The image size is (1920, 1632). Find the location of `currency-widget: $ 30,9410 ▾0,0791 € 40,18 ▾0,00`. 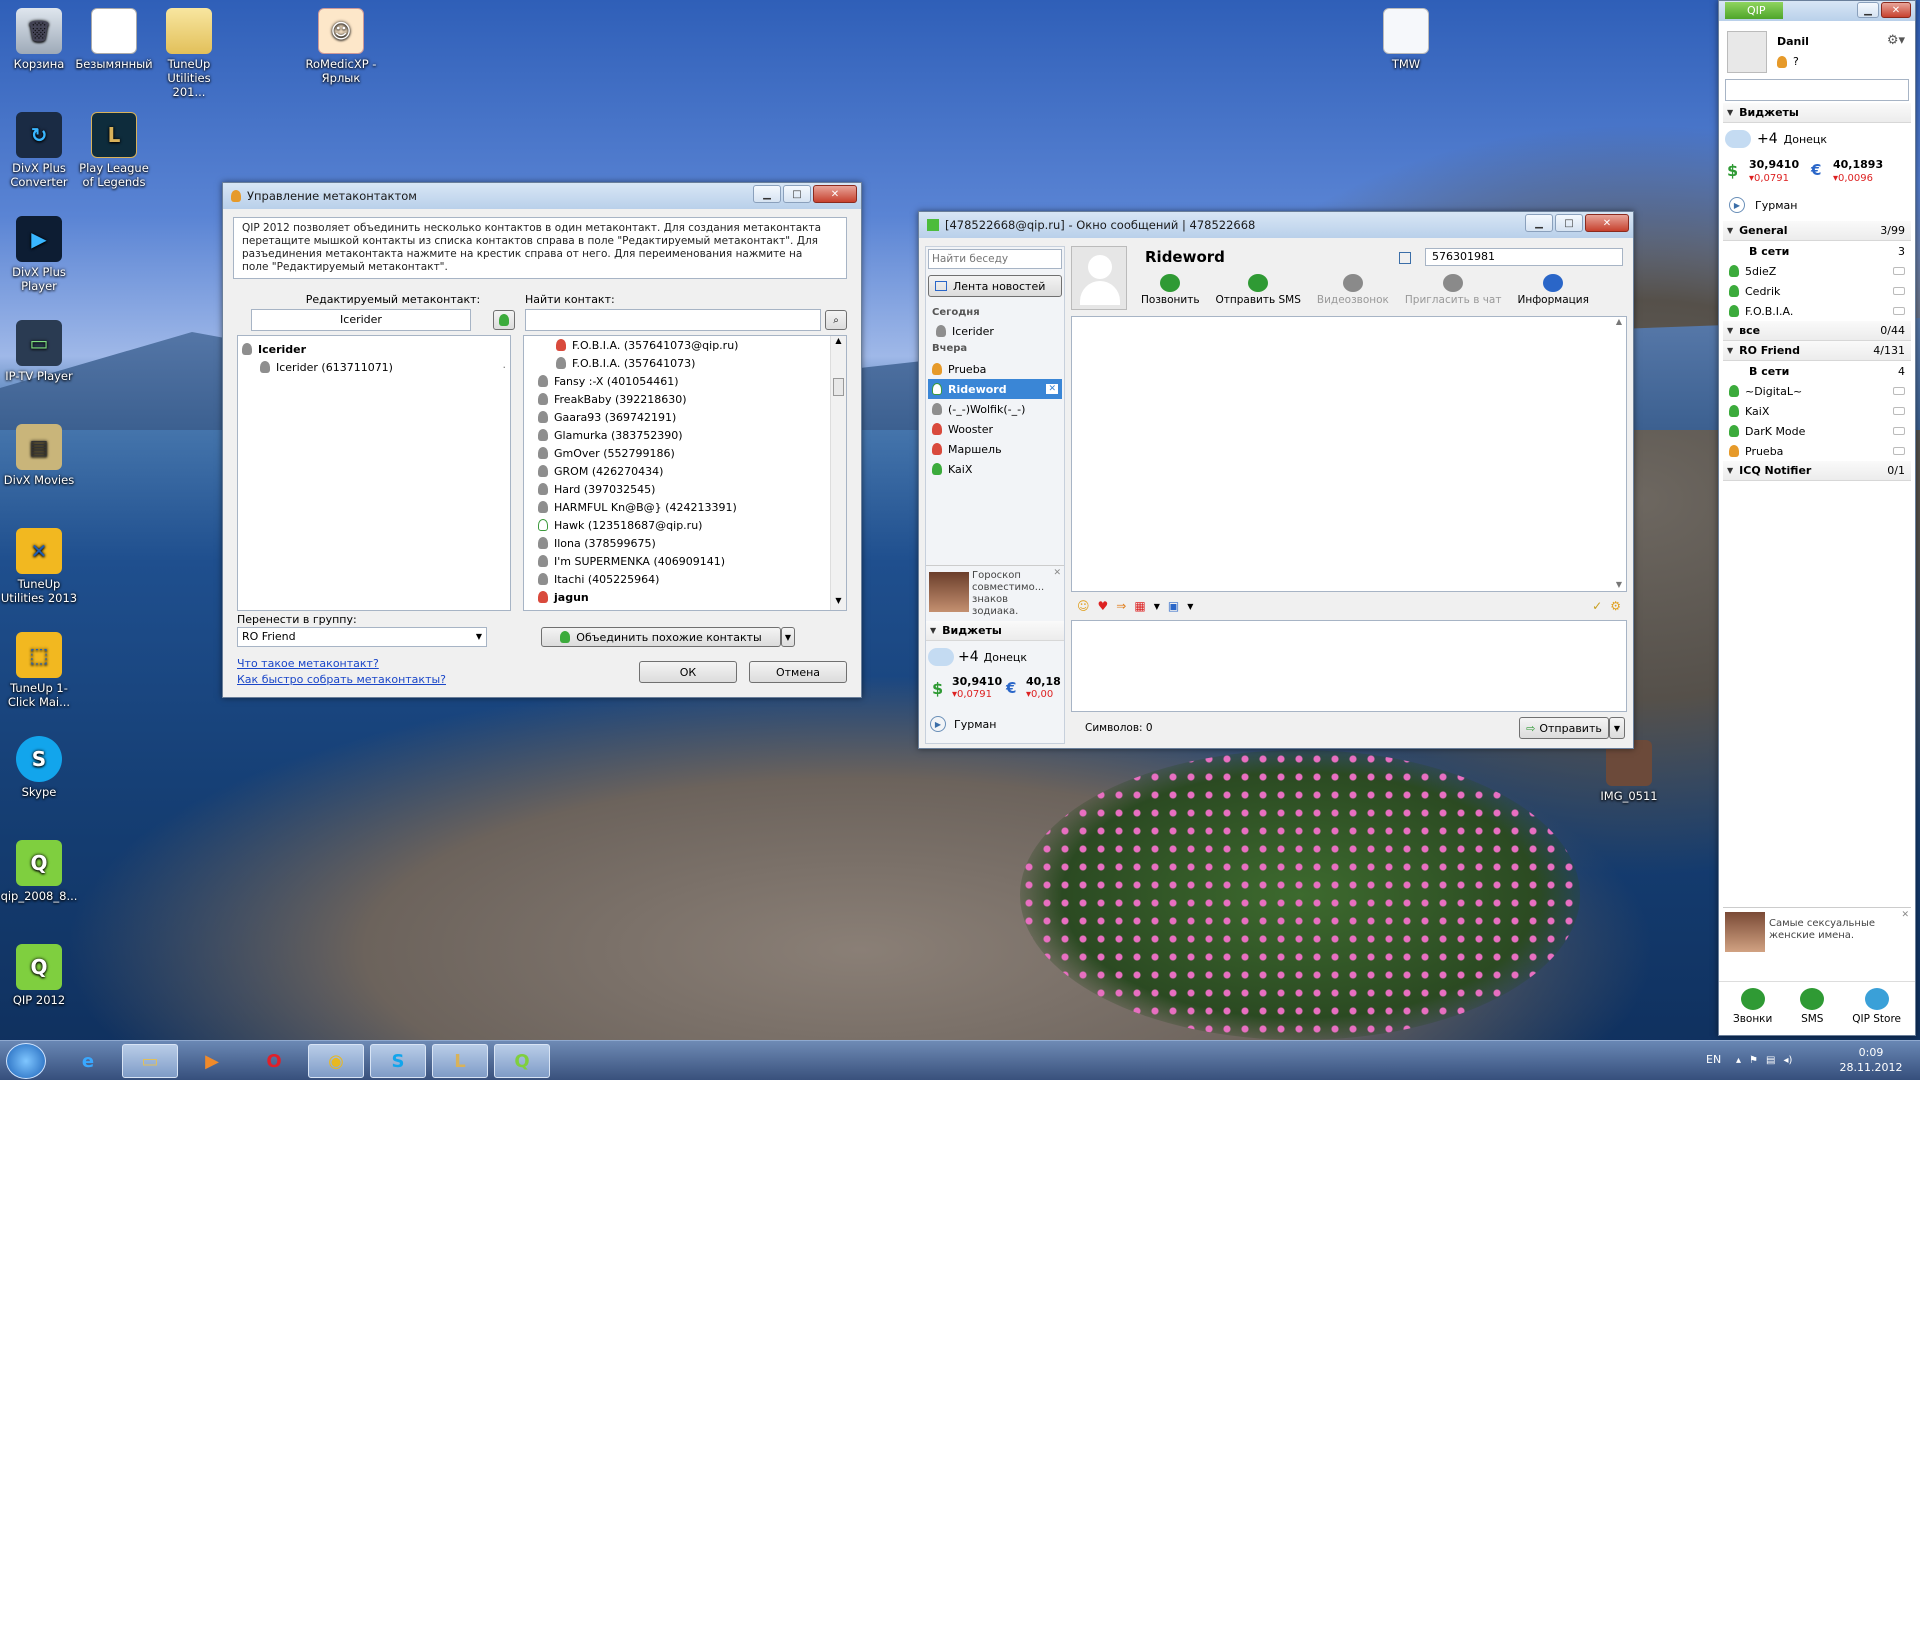

currency-widget: $ 30,9410 ▾0,0791 € 40,18 ▾0,00 is located at coordinates (997, 690).